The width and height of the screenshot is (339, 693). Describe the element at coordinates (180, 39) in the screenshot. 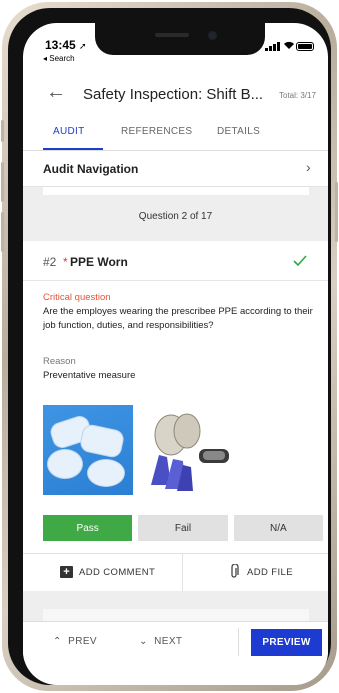

I see `notch` at that location.